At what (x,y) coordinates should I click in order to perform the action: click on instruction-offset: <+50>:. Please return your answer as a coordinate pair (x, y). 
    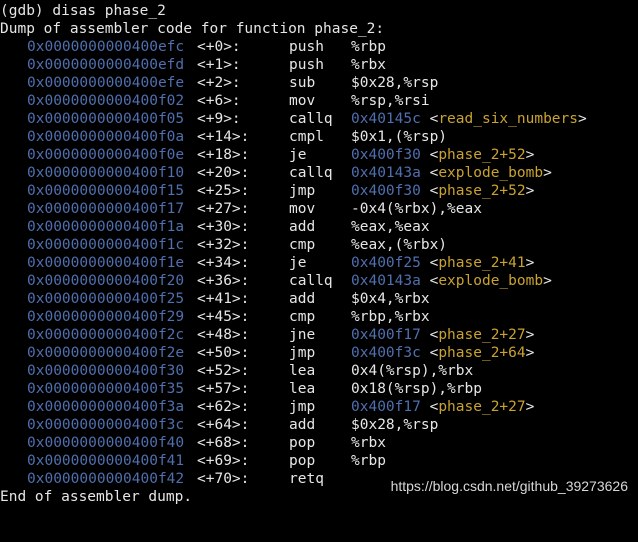
    Looking at the image, I should click on (223, 353).